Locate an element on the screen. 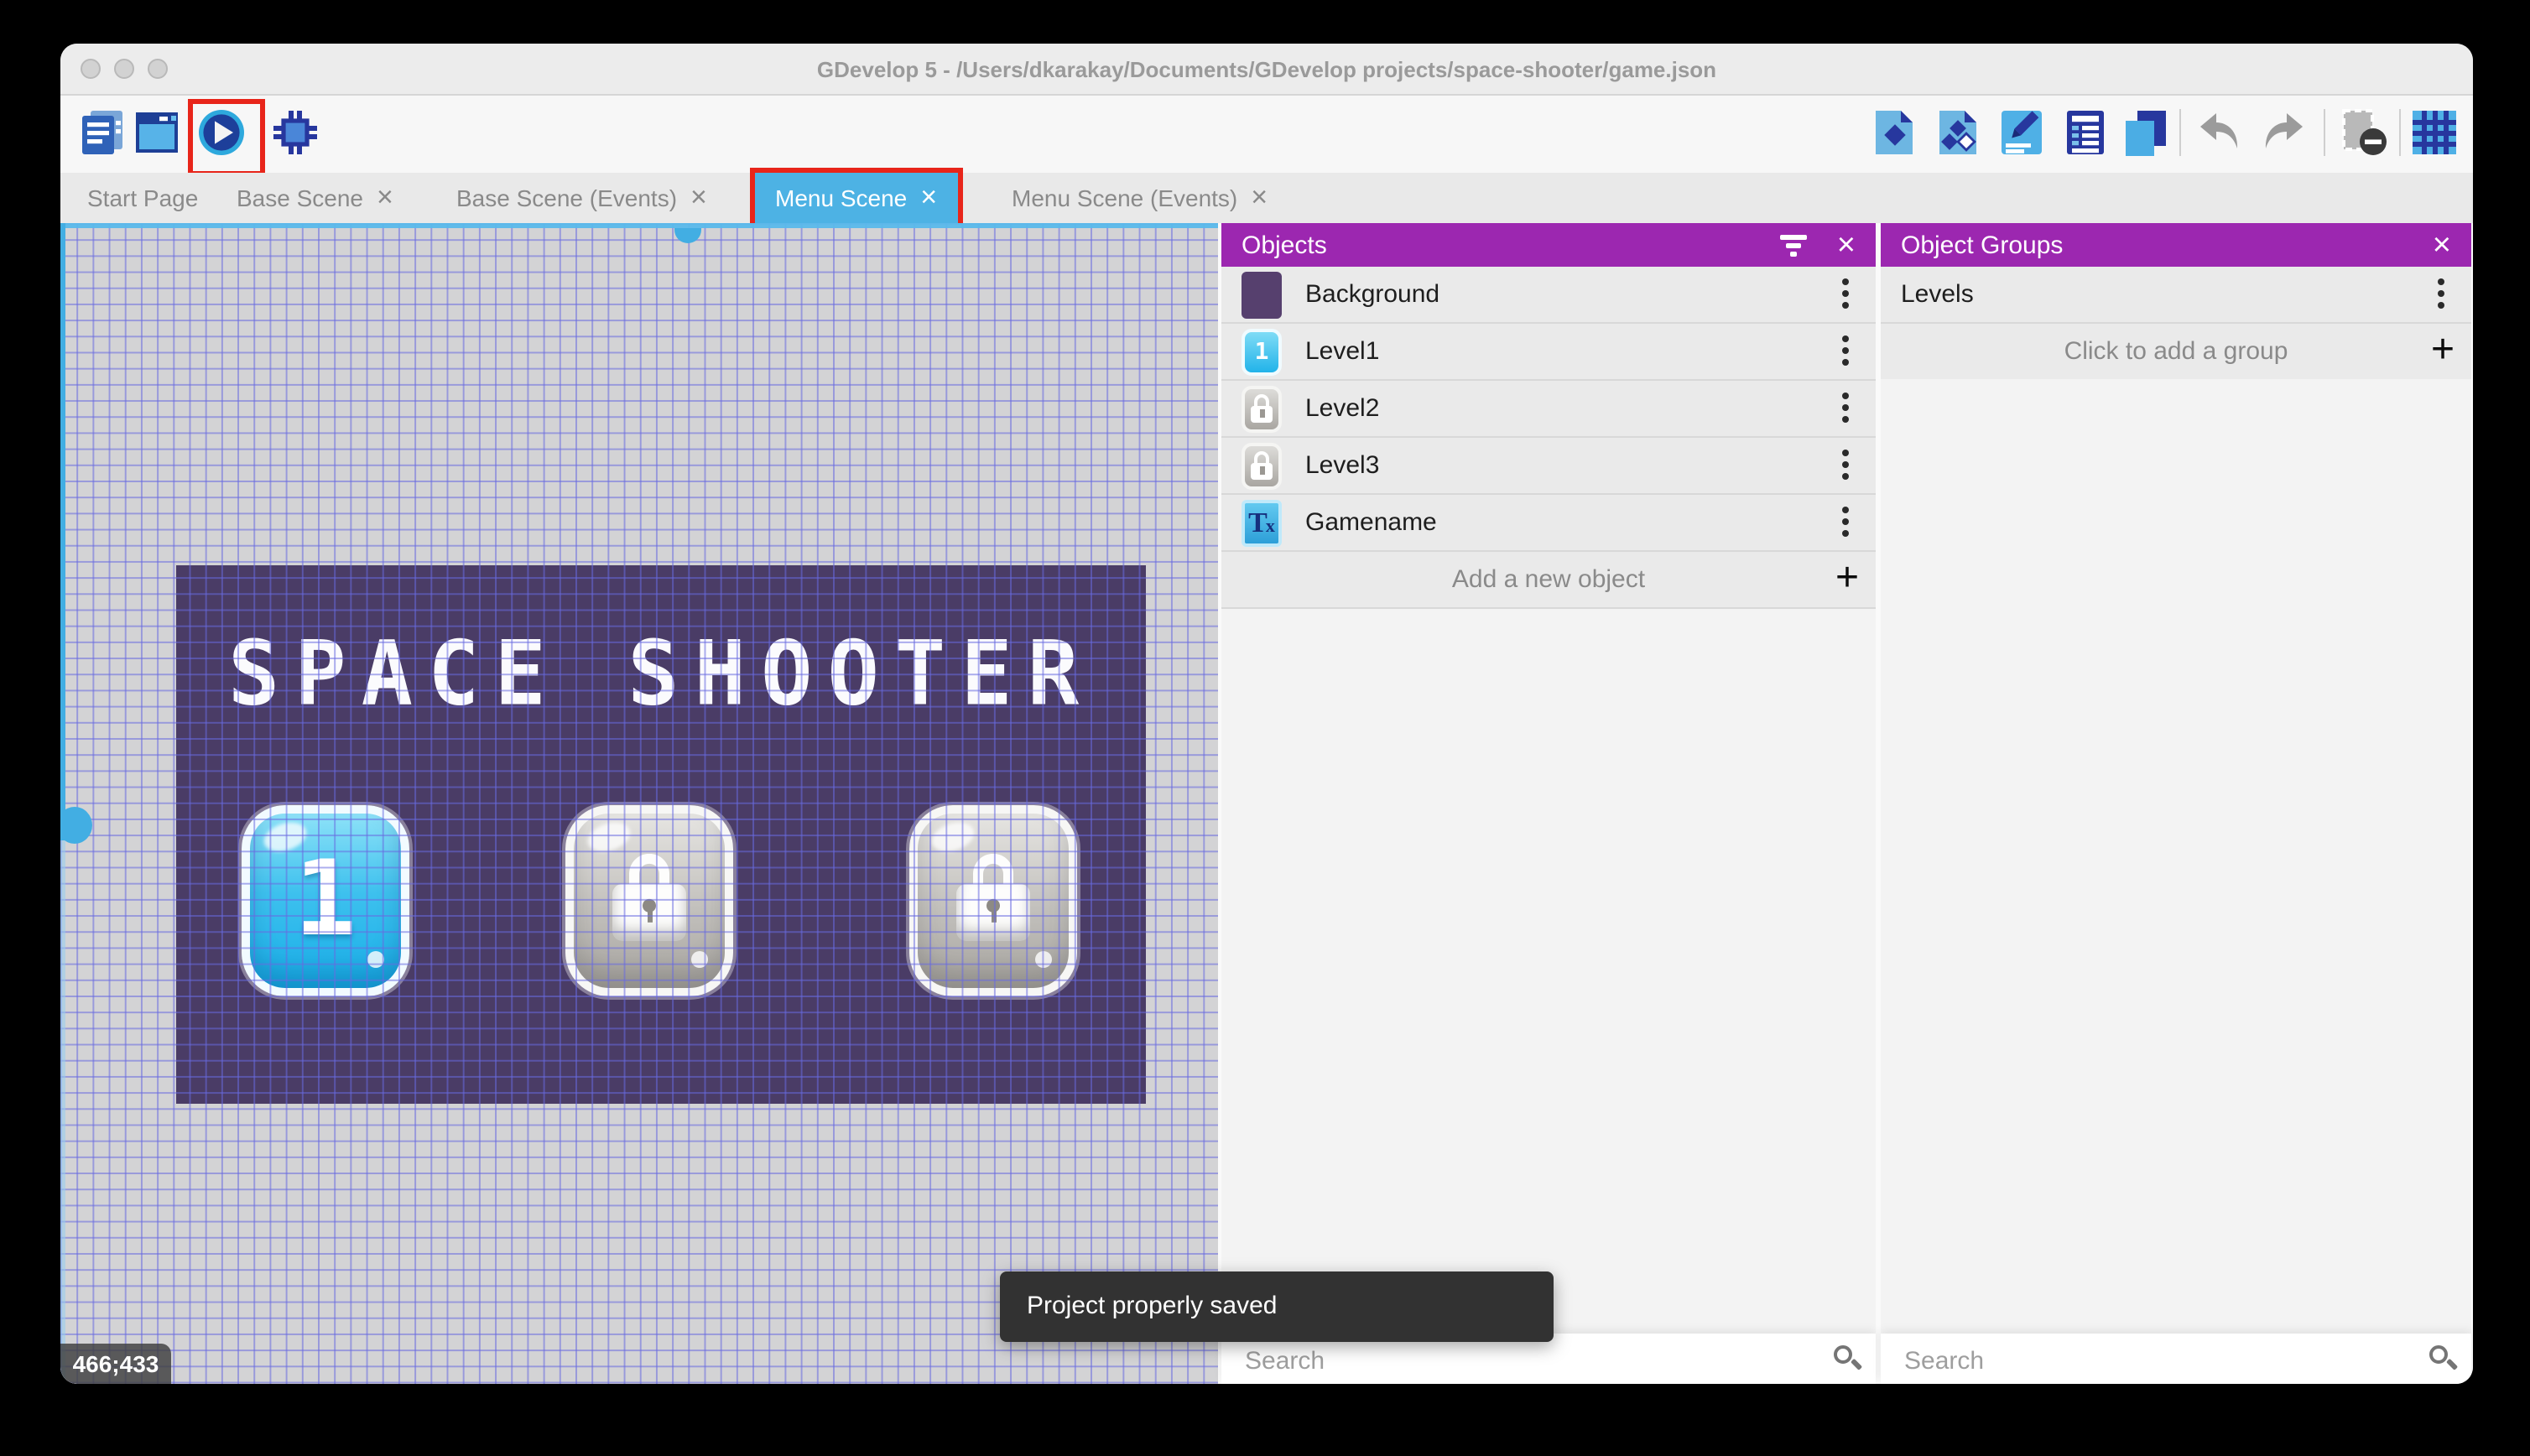 This screenshot has height=1456, width=2530. cursor-coordinates-badge: 466;433 is located at coordinates (115, 1364).